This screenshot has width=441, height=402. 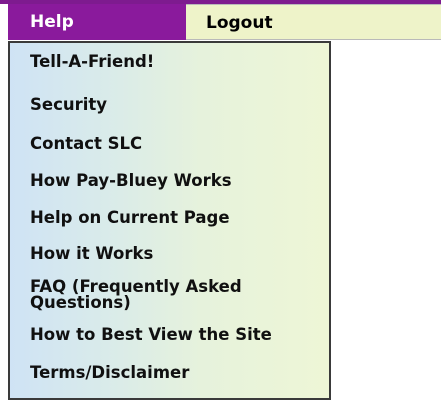 I want to click on menu-item-security: Security, so click(x=180, y=104).